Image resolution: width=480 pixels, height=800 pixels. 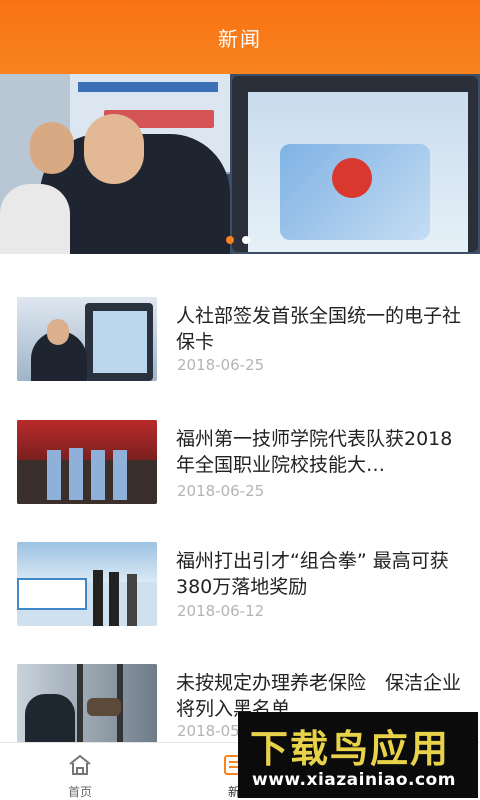 What do you see at coordinates (79, 792) in the screenshot?
I see `tab-home-label: 首页` at bounding box center [79, 792].